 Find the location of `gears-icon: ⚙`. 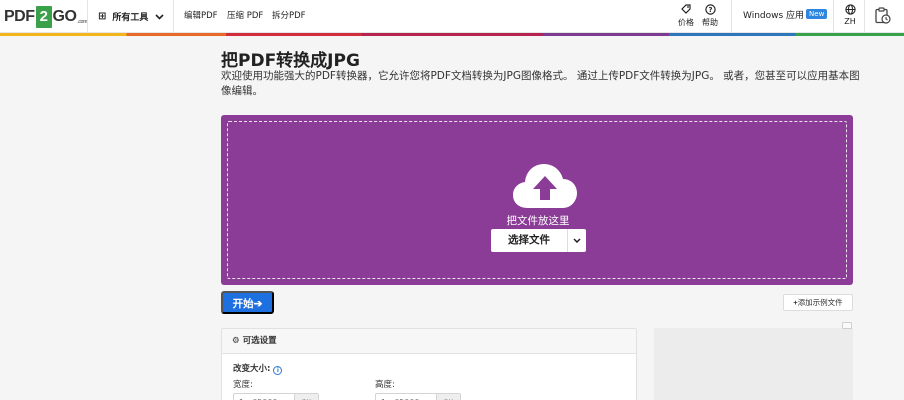

gears-icon: ⚙ is located at coordinates (236, 341).